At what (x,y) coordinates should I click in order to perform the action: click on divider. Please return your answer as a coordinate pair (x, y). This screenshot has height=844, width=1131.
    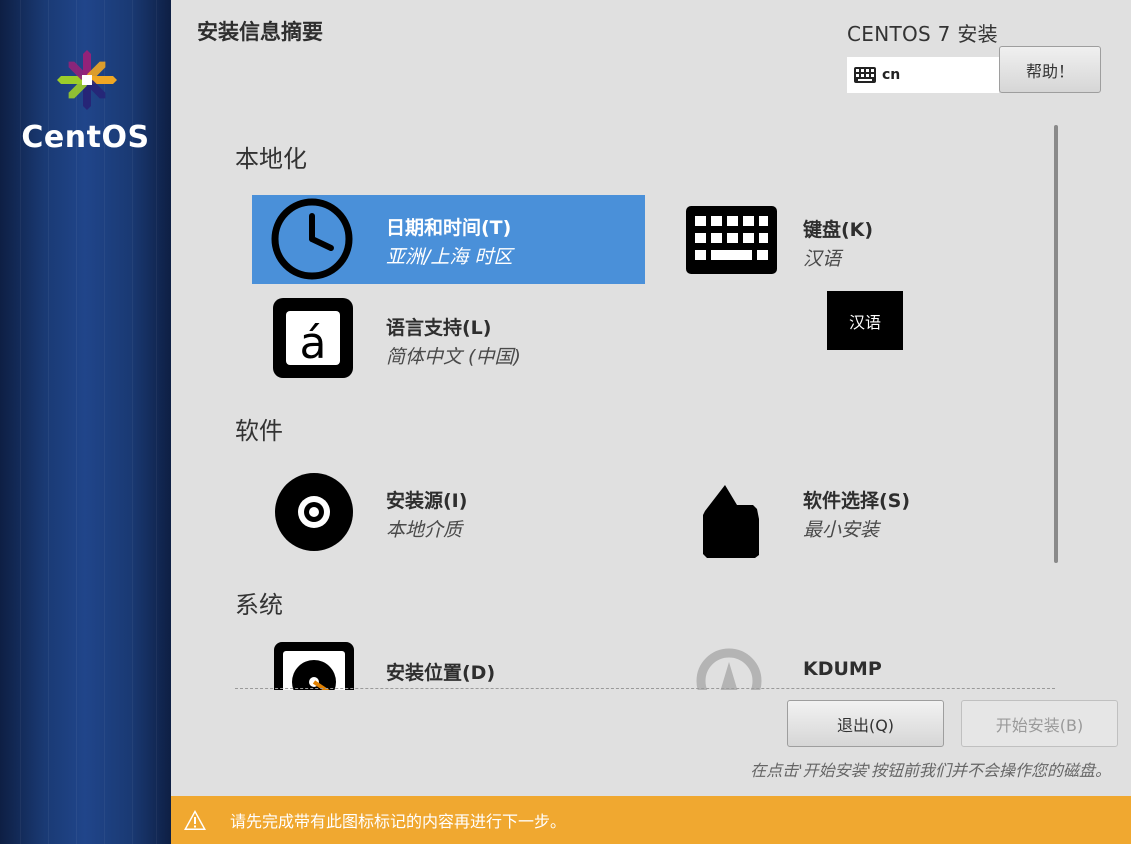
    Looking at the image, I should click on (645, 688).